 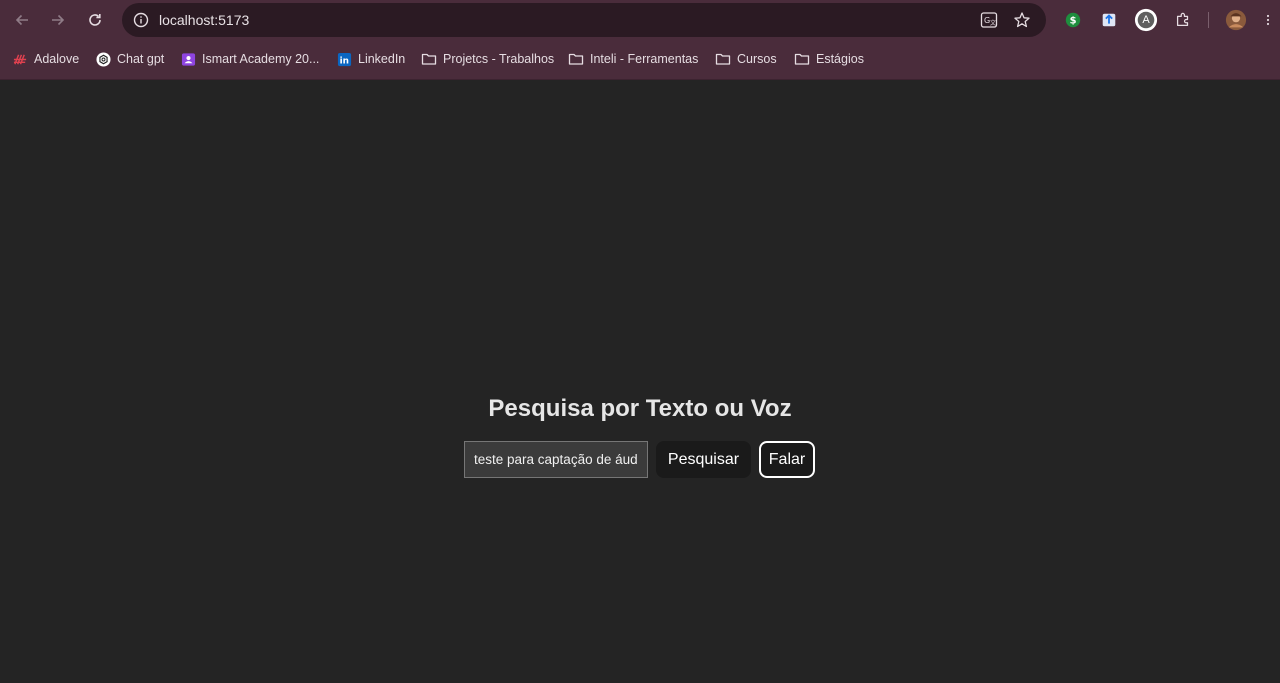 What do you see at coordinates (746, 59) in the screenshot?
I see `bookmark-folder-cursos: Cursos` at bounding box center [746, 59].